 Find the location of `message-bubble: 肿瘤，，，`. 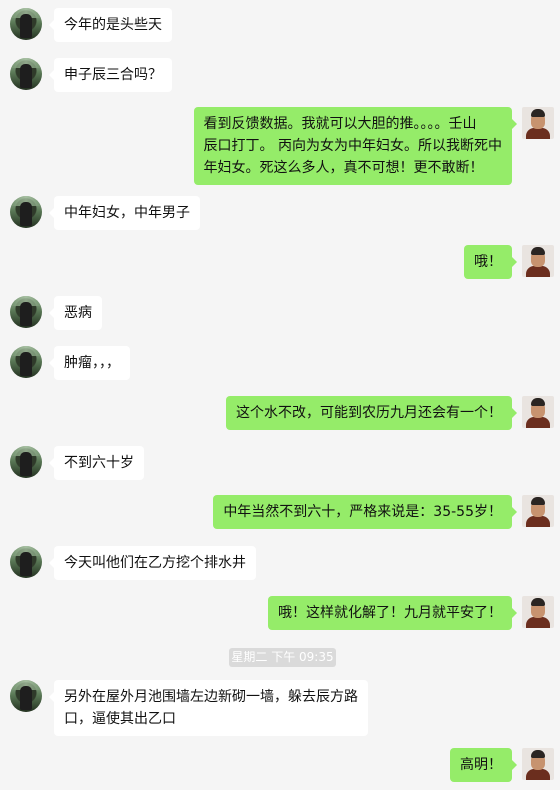

message-bubble: 肿瘤，，， is located at coordinates (89, 363).